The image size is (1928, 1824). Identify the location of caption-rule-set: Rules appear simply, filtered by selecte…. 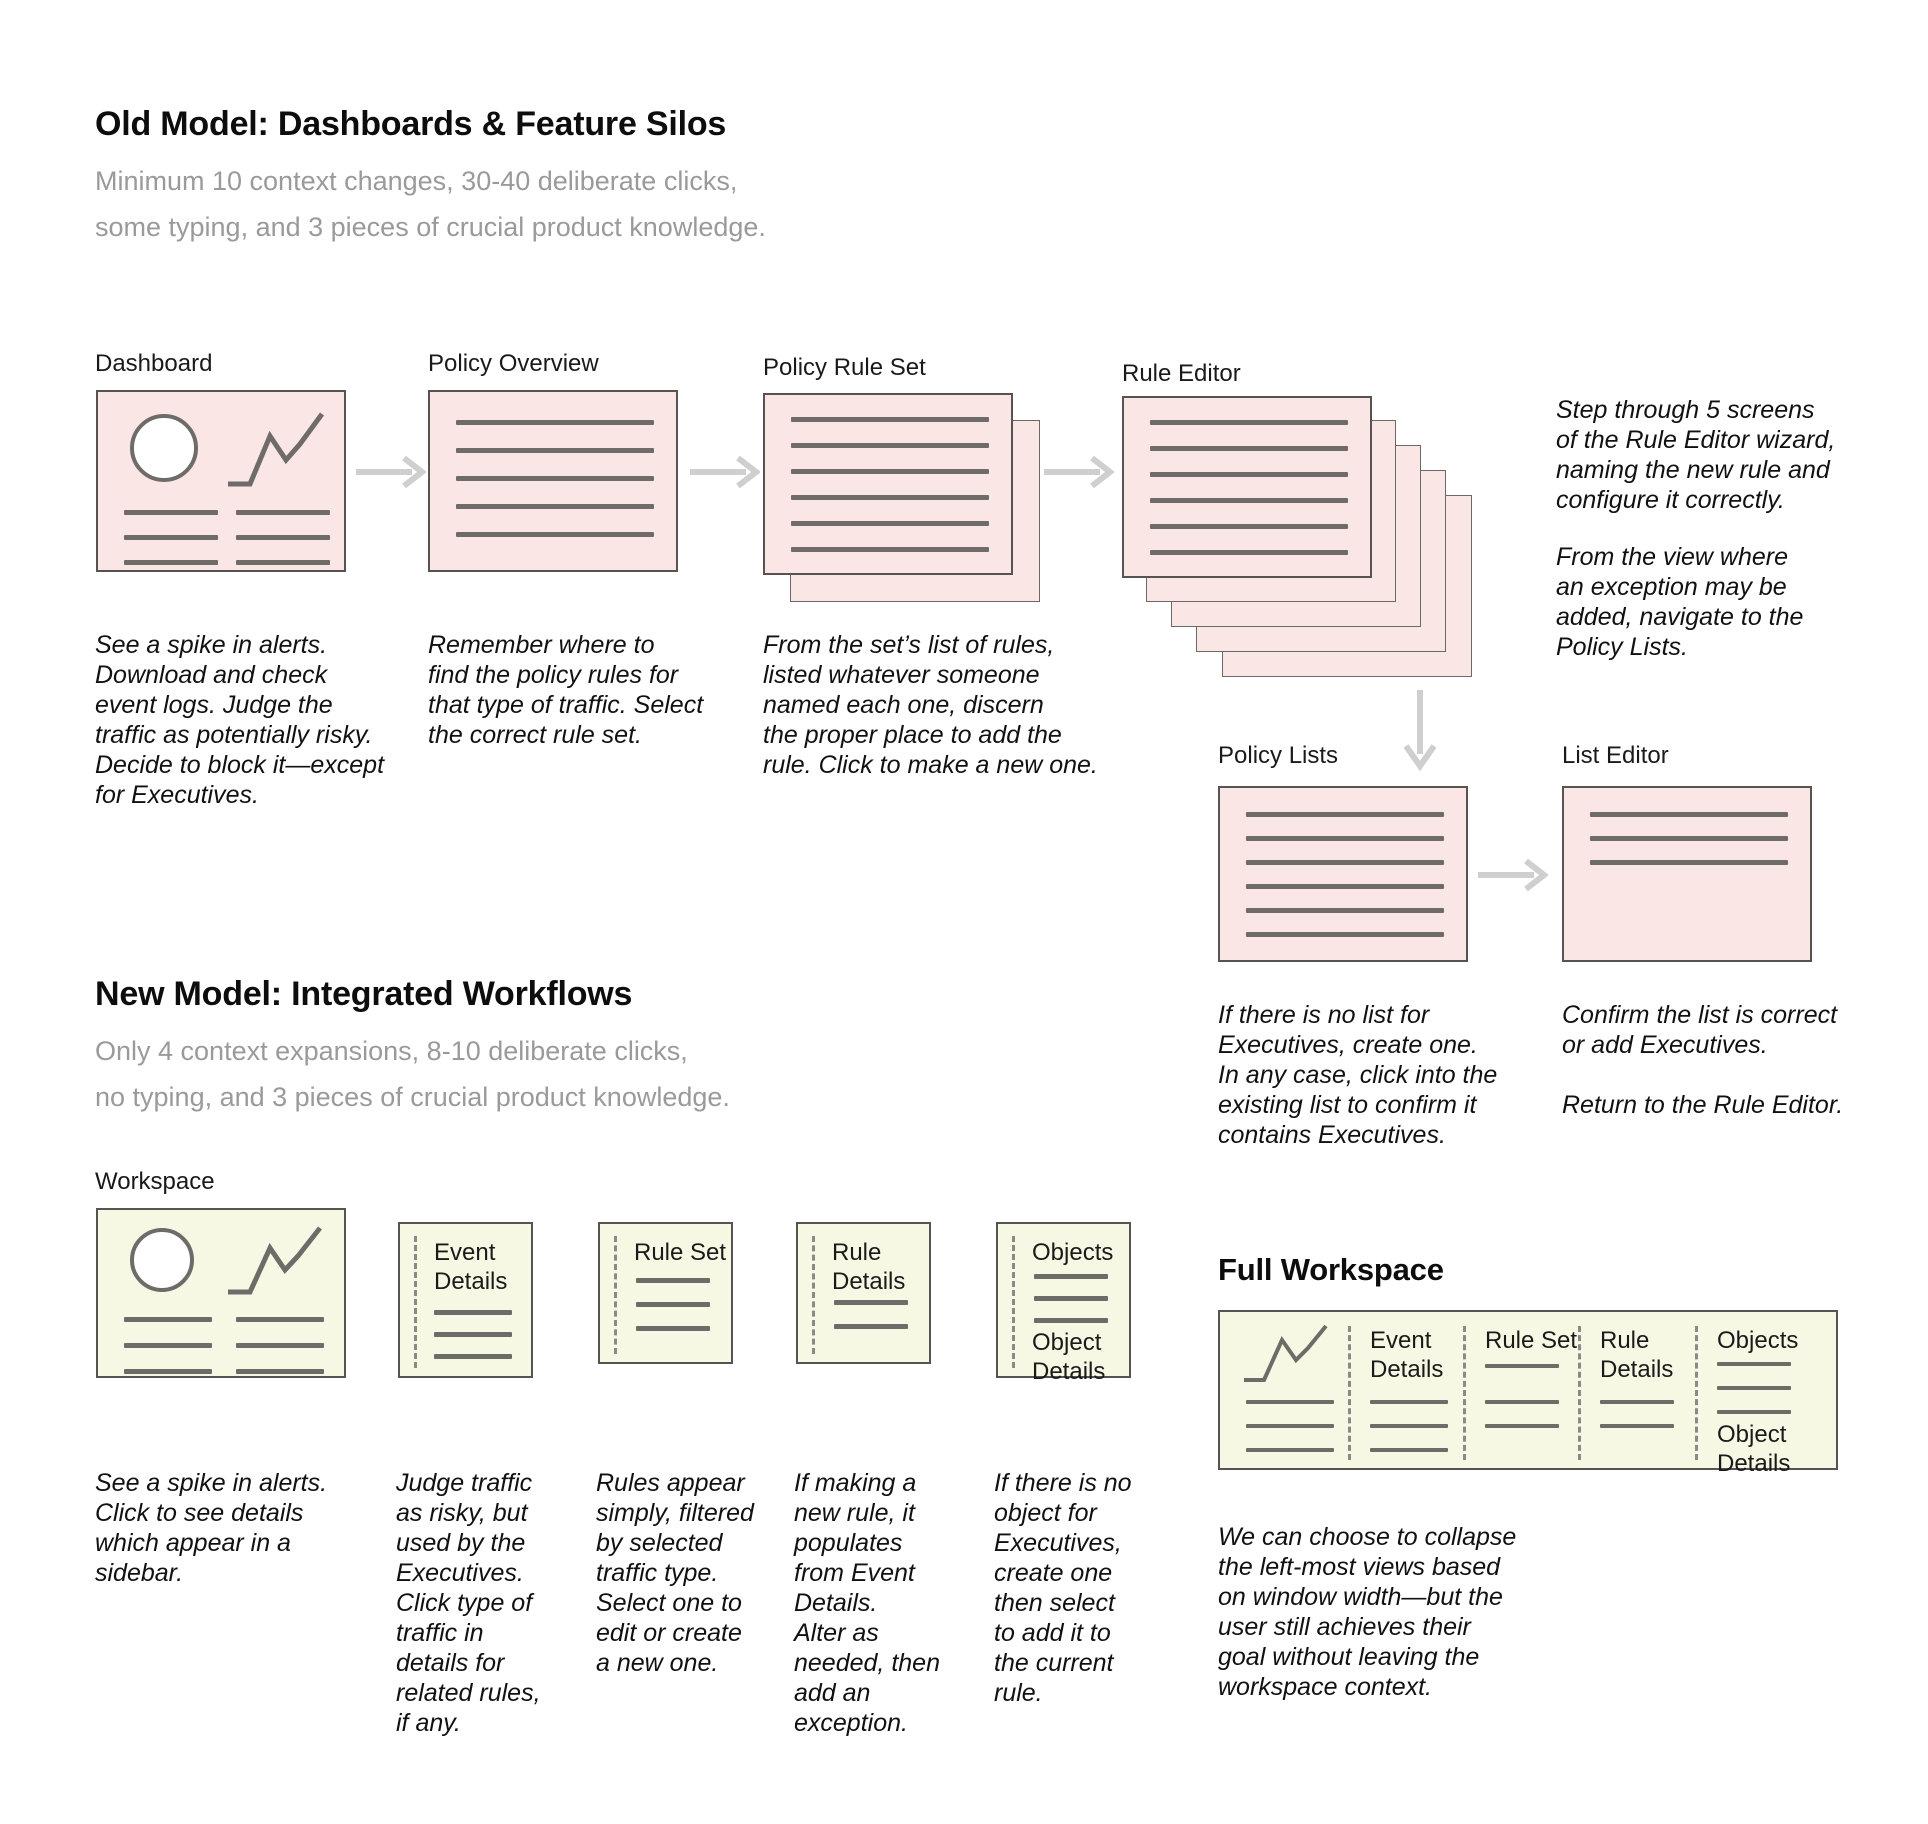
(675, 1573).